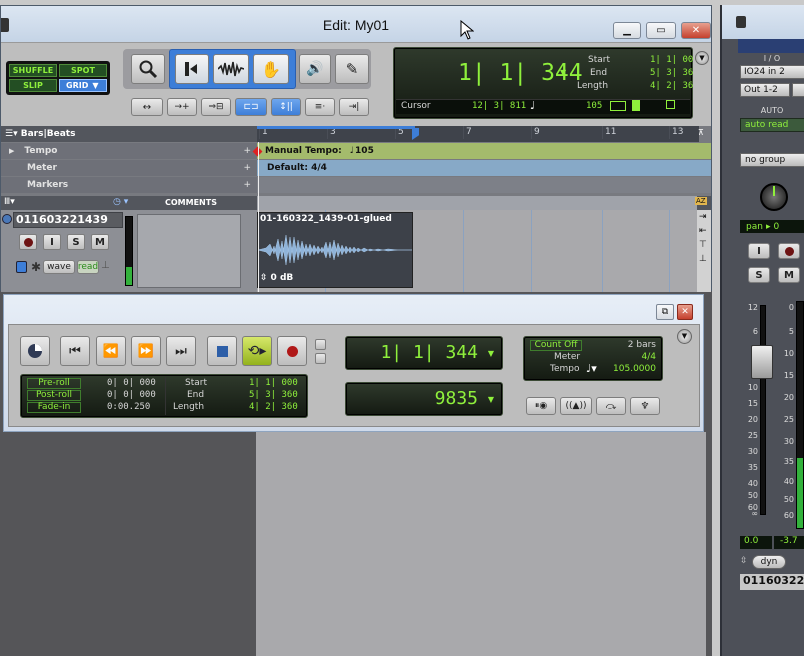 This screenshot has width=804, height=656. What do you see at coordinates (273, 407) in the screenshot?
I see `transport-length-value: 4| 2| 360` at bounding box center [273, 407].